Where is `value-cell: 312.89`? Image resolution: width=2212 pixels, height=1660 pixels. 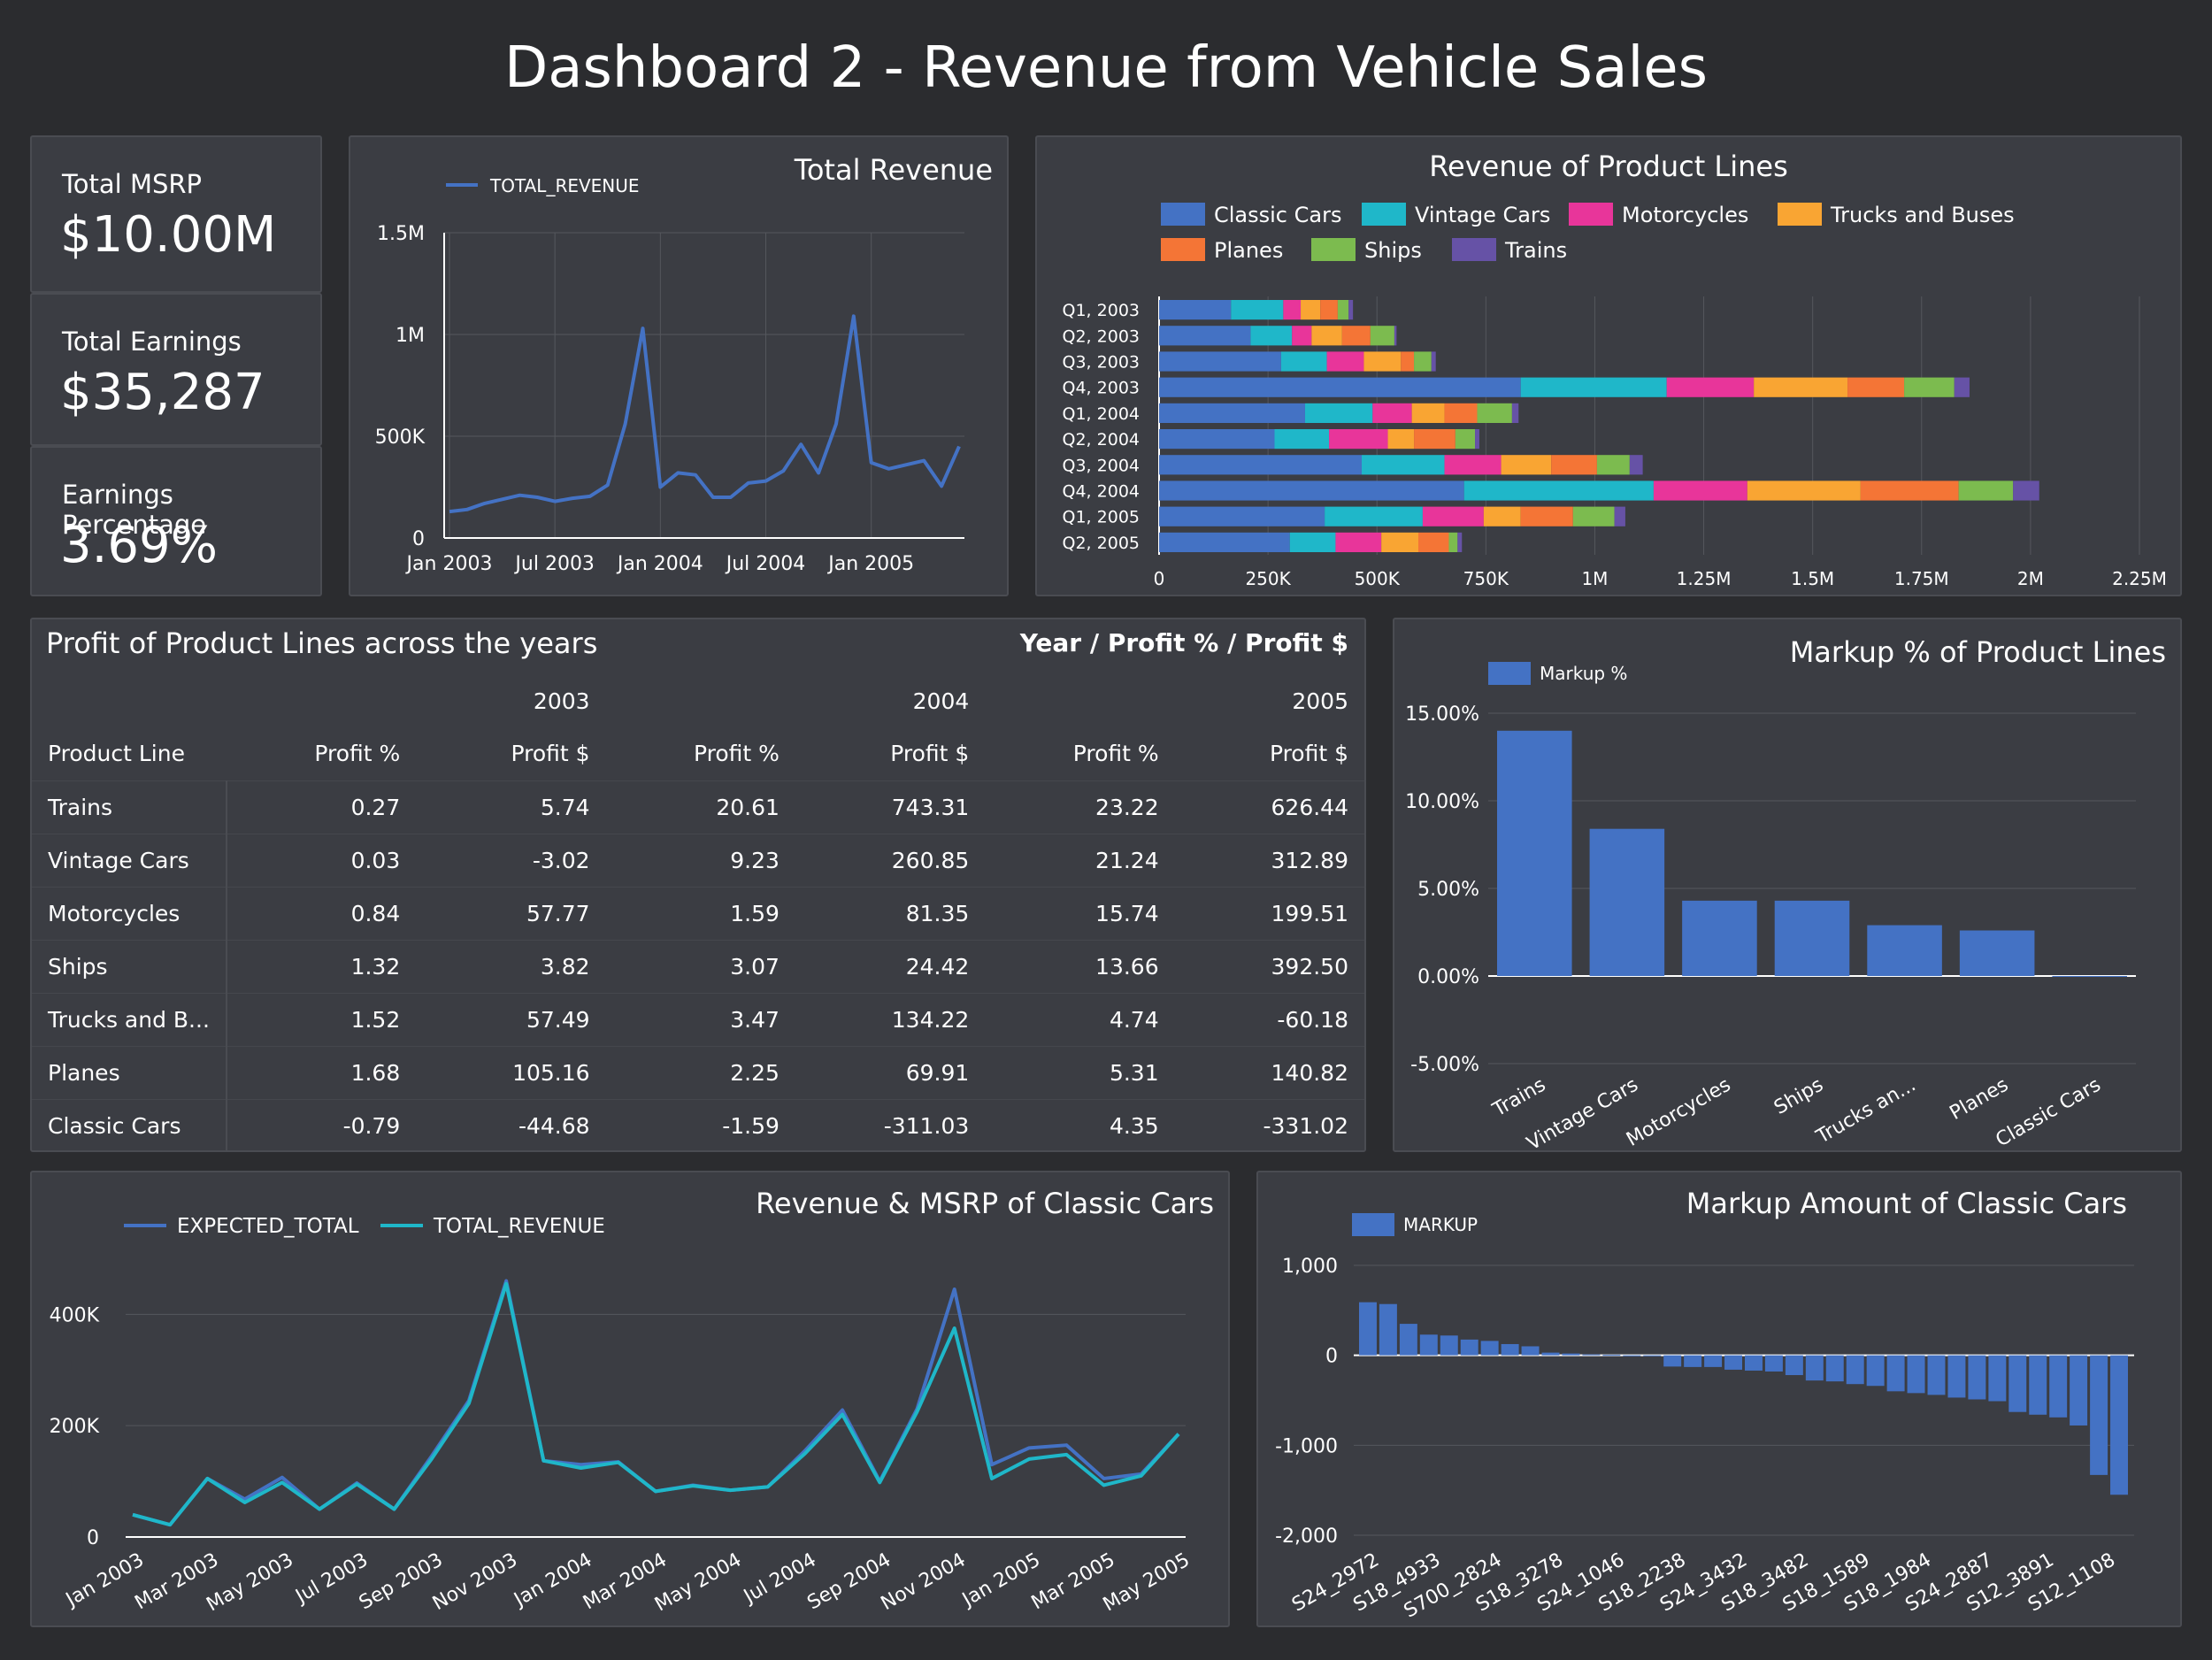
value-cell: 312.89 is located at coordinates (1269, 860).